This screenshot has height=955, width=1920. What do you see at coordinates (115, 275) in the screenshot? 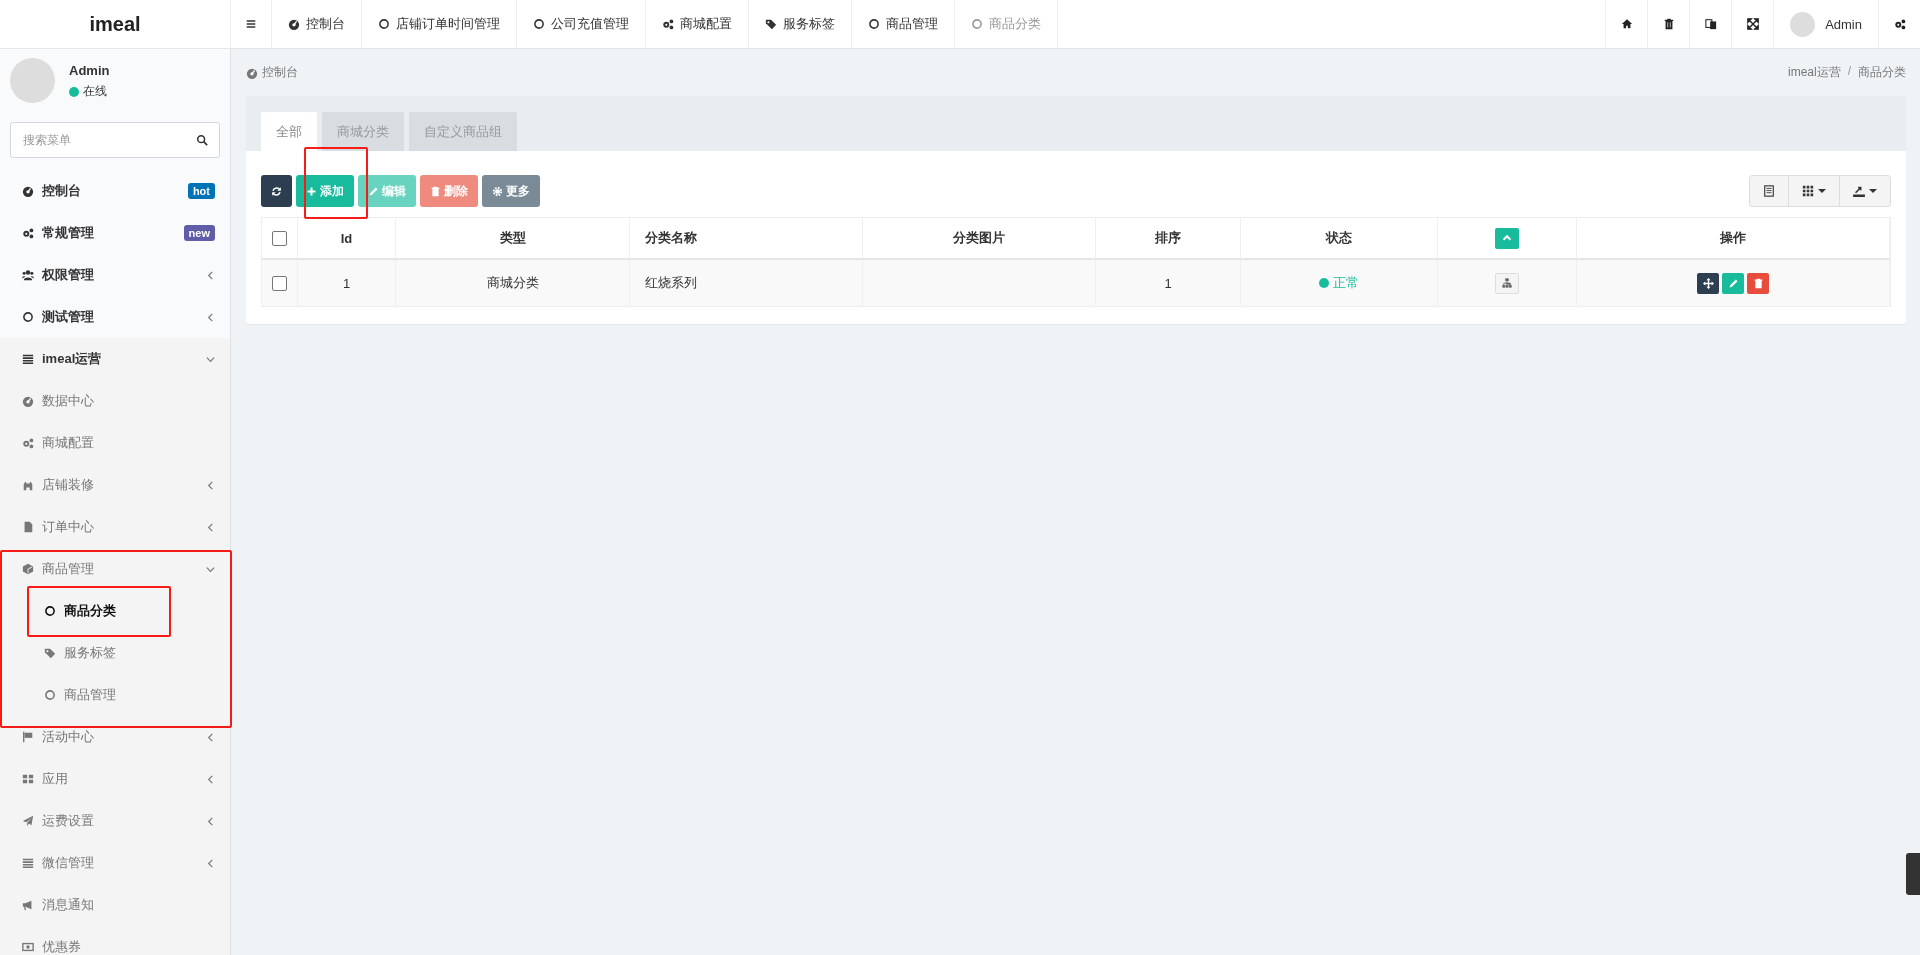
I see `sidebar-item: 权限管理` at bounding box center [115, 275].